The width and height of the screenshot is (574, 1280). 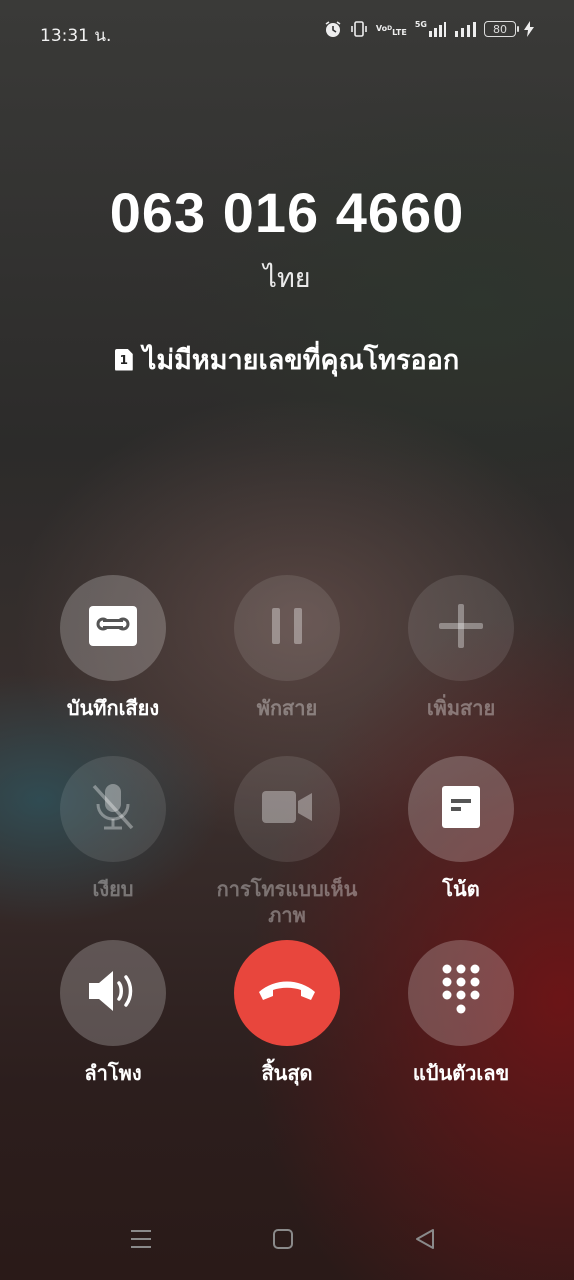 What do you see at coordinates (465, 29) in the screenshot?
I see `signal-icon` at bounding box center [465, 29].